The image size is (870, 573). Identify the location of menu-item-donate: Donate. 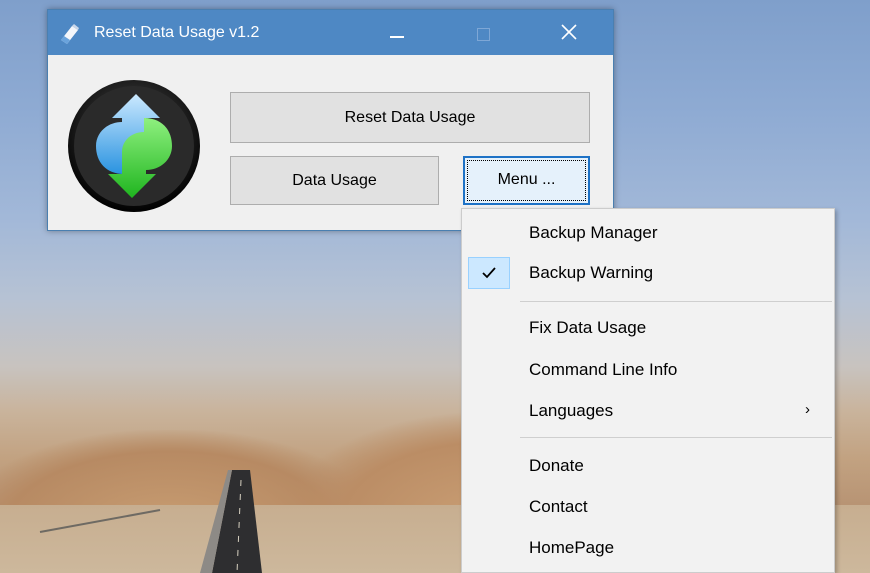
(648, 466).